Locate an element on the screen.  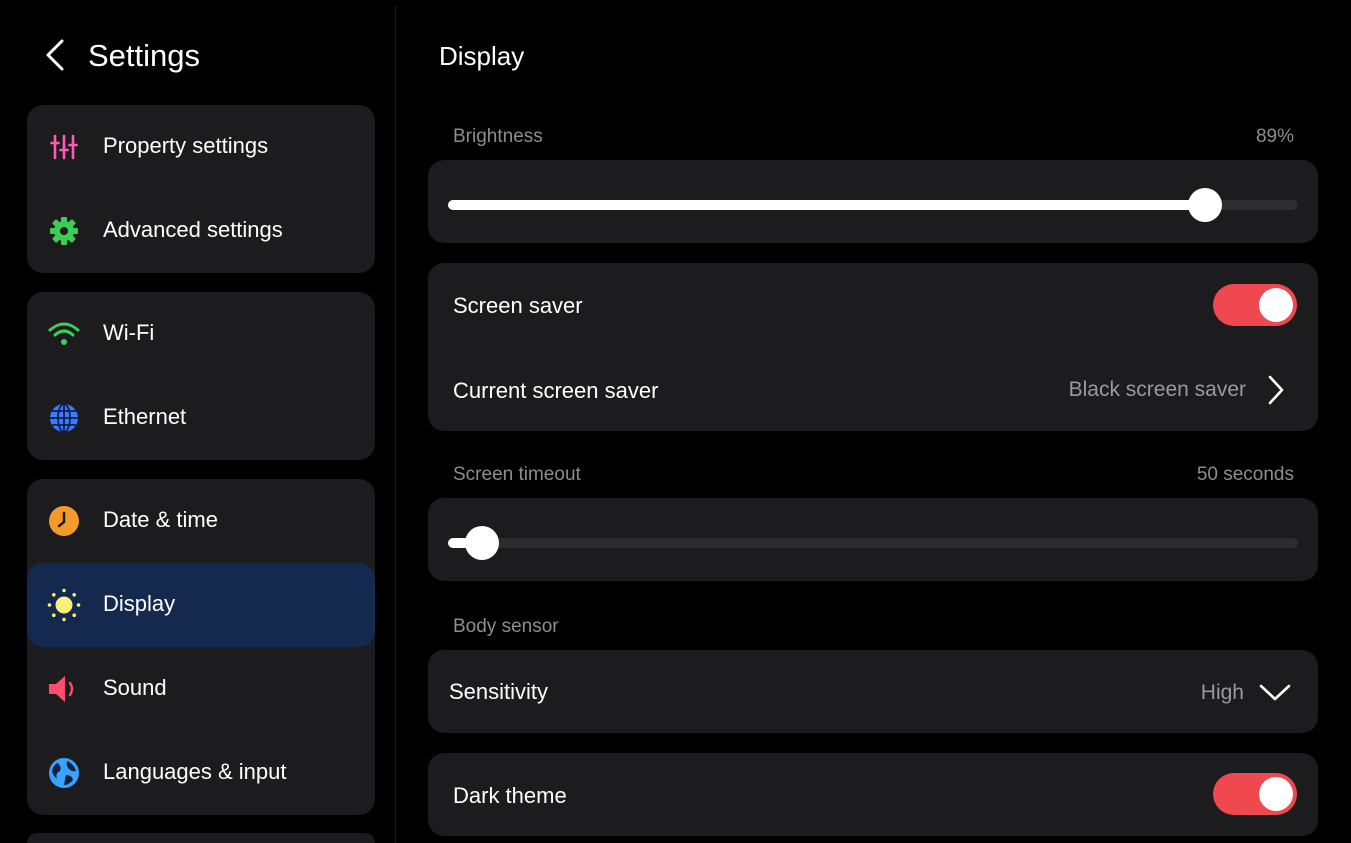
chevron-left-icon is located at coordinates (55, 55).